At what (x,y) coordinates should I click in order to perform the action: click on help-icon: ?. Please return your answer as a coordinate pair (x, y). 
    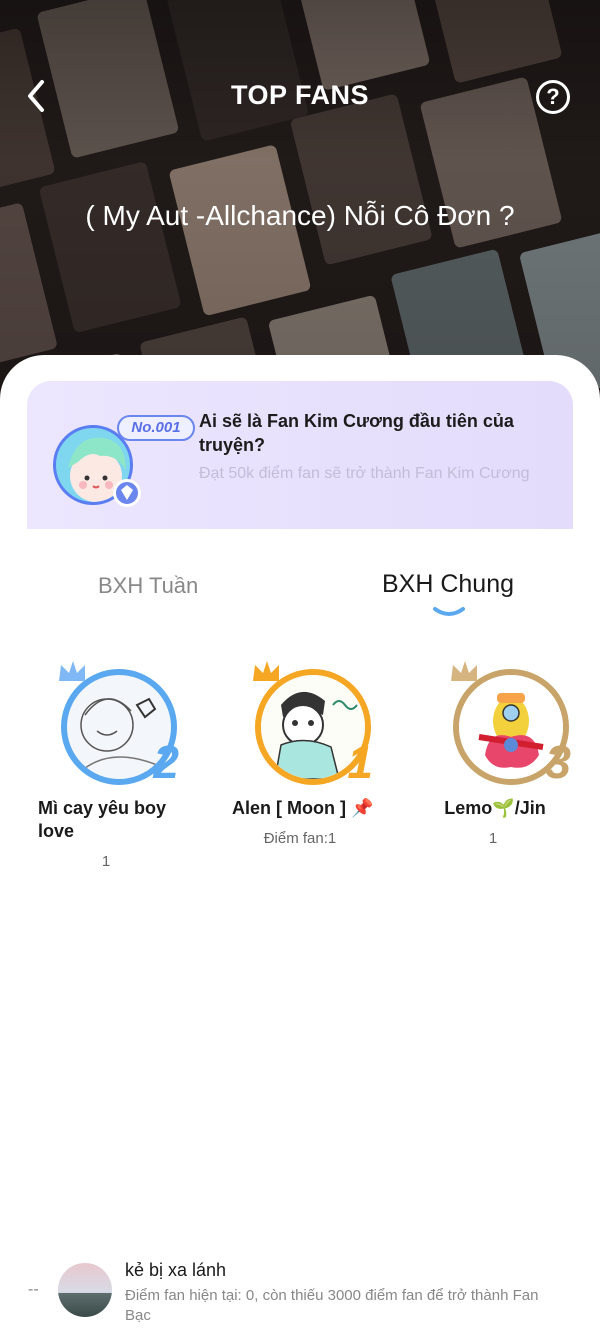
    Looking at the image, I should click on (553, 97).